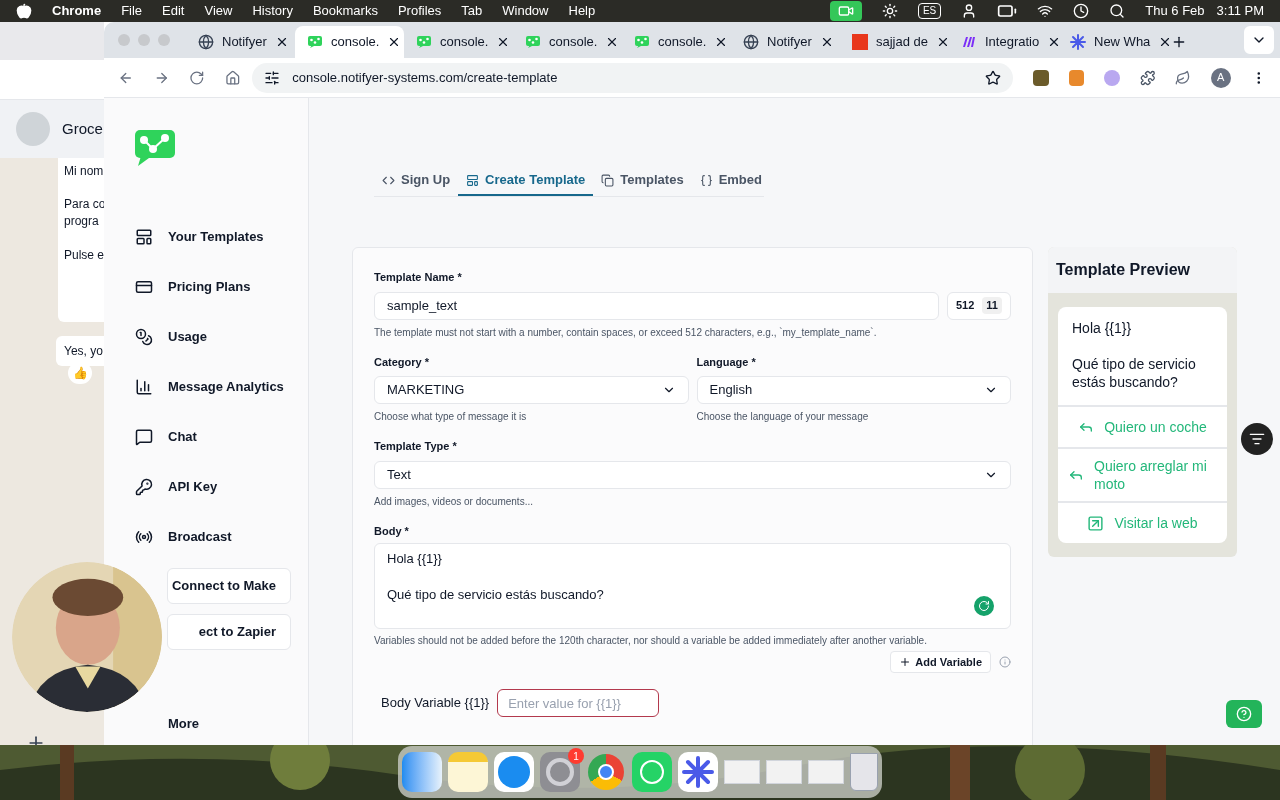 Image resolution: width=1280 pixels, height=800 pixels. I want to click on browser-tab: Integratio, so click(1003, 42).